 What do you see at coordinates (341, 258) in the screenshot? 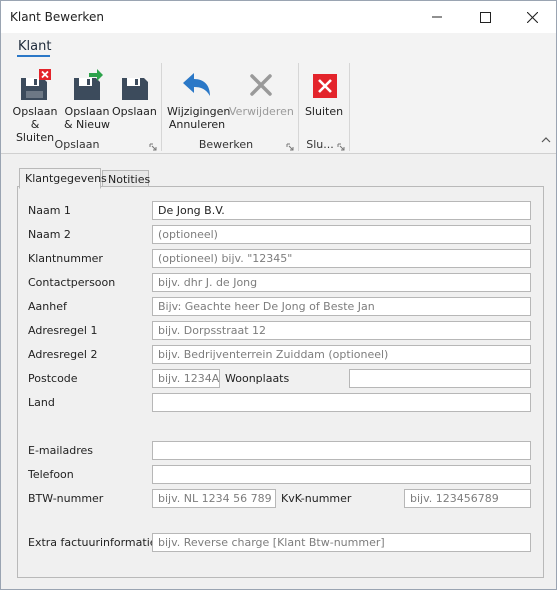
I see `klantnummer-field: (optioneel) bijv. "12345"` at bounding box center [341, 258].